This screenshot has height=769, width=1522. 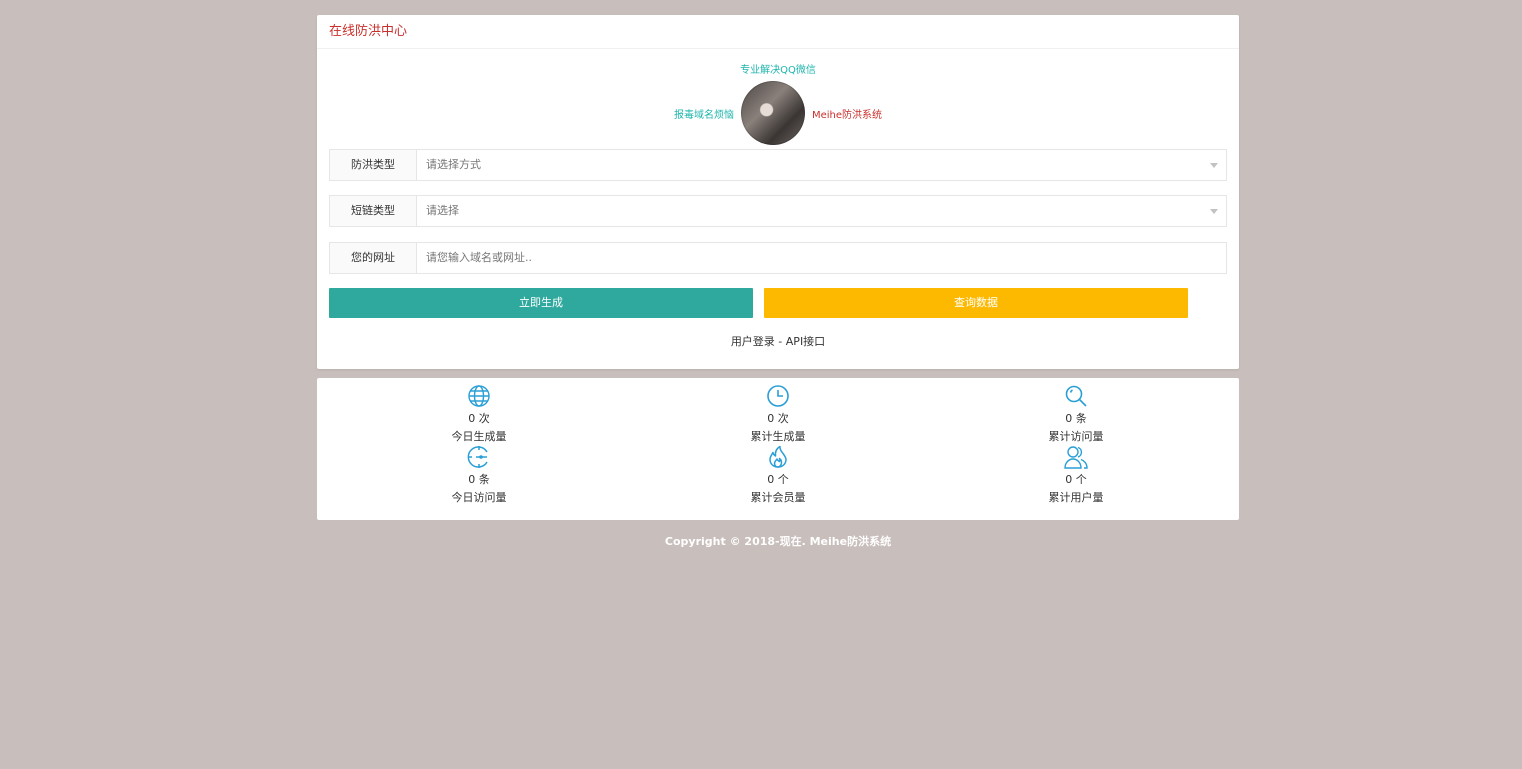 What do you see at coordinates (778, 396) in the screenshot?
I see `clock-icon` at bounding box center [778, 396].